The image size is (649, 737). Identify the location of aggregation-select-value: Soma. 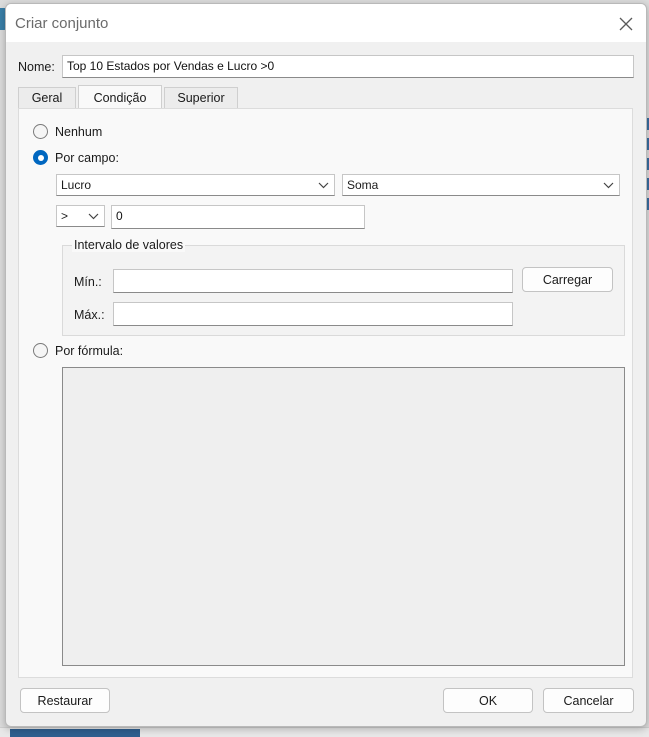
(363, 185).